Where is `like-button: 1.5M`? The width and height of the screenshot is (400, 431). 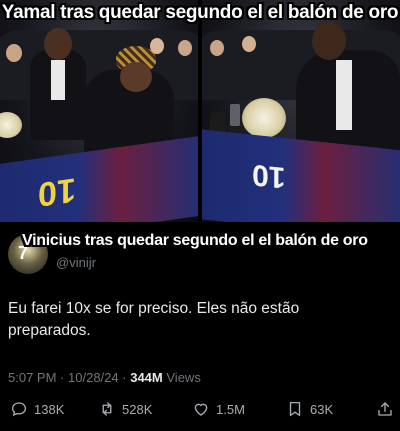 like-button: 1.5M is located at coordinates (218, 409).